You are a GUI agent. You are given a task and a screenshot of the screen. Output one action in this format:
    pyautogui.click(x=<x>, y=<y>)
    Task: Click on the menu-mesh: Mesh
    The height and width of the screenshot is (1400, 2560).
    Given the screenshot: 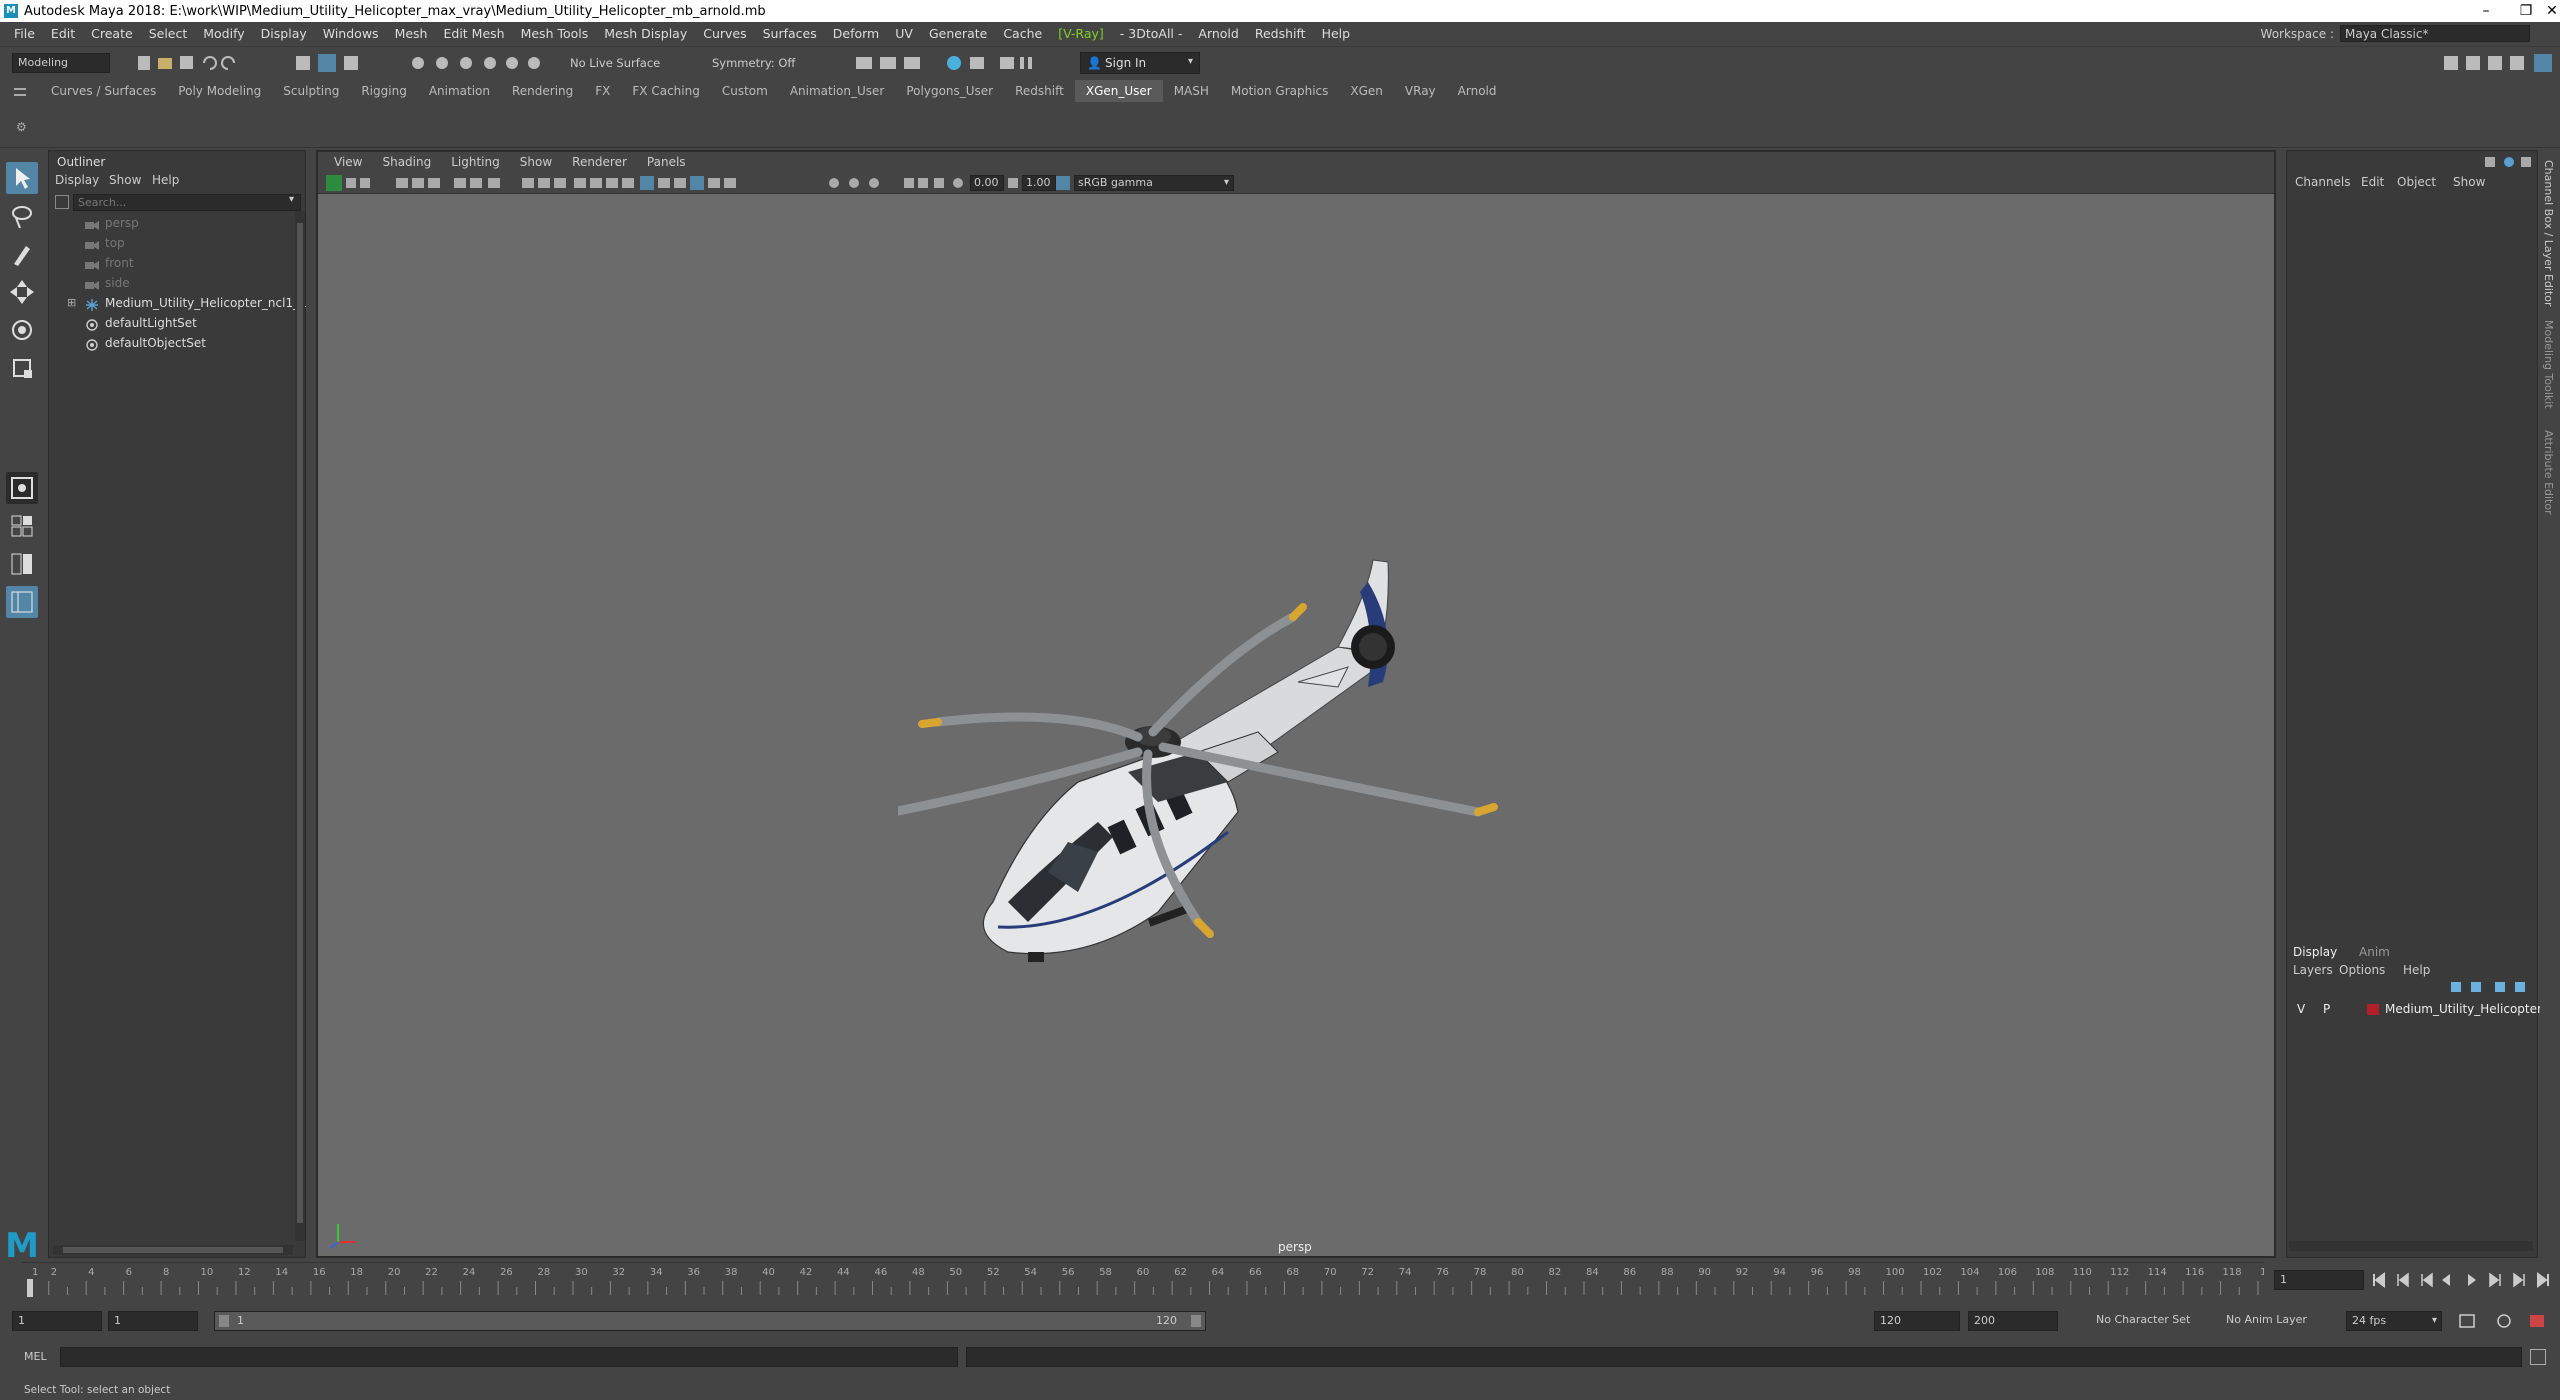 What is the action you would take?
    pyautogui.click(x=411, y=33)
    